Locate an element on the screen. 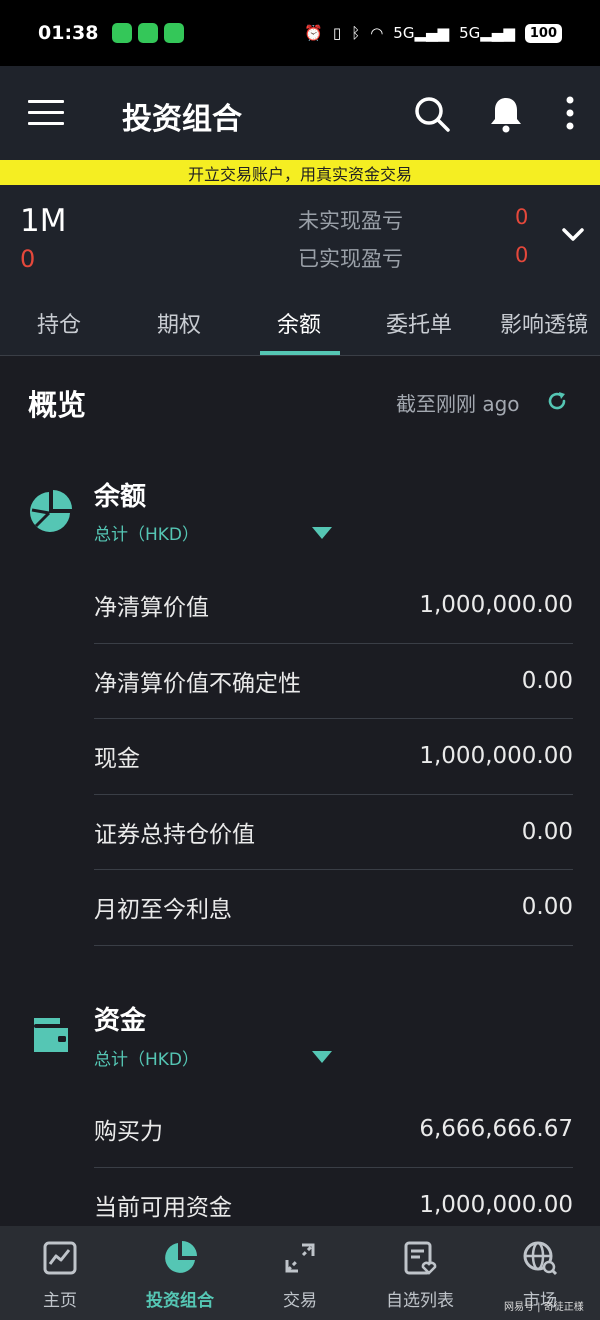 This screenshot has height=1320, width=600. globe-search-icon is located at coordinates (540, 1258).